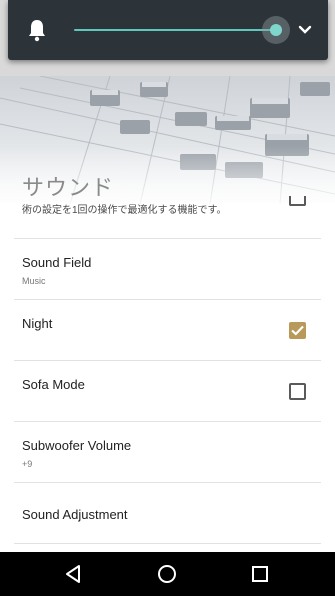 The height and width of the screenshot is (596, 335). I want to click on bell-icon, so click(37, 30).